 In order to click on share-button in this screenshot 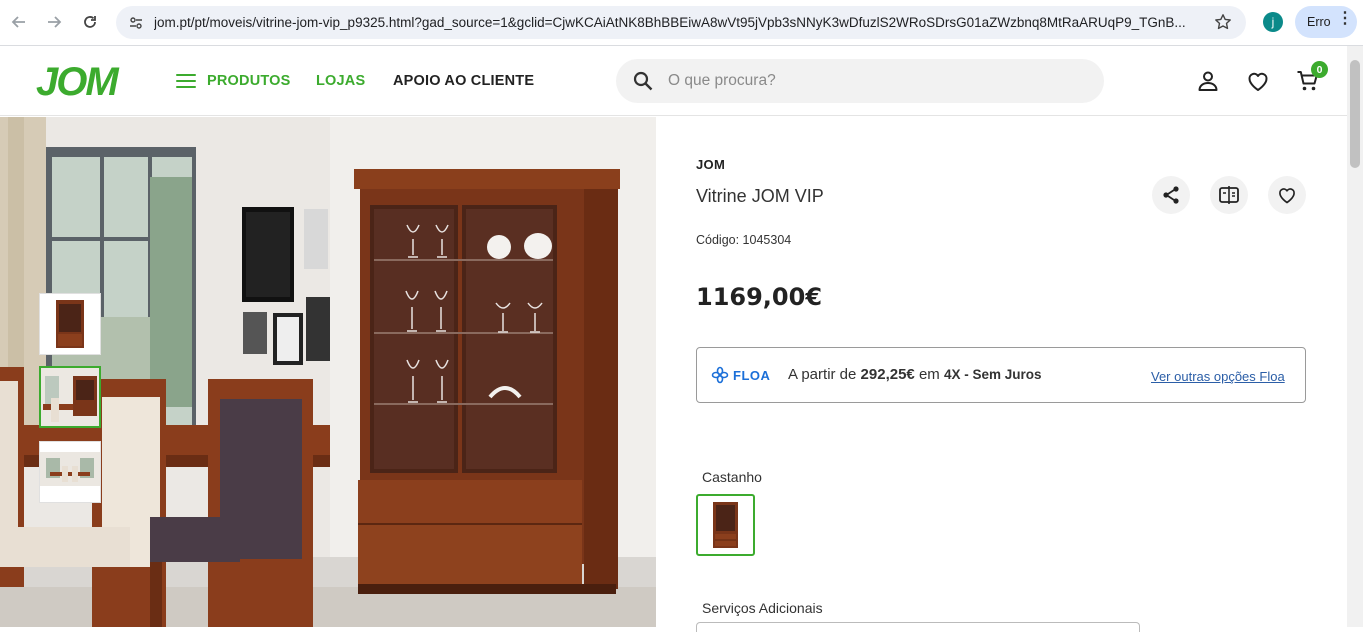, I will do `click(1171, 195)`.